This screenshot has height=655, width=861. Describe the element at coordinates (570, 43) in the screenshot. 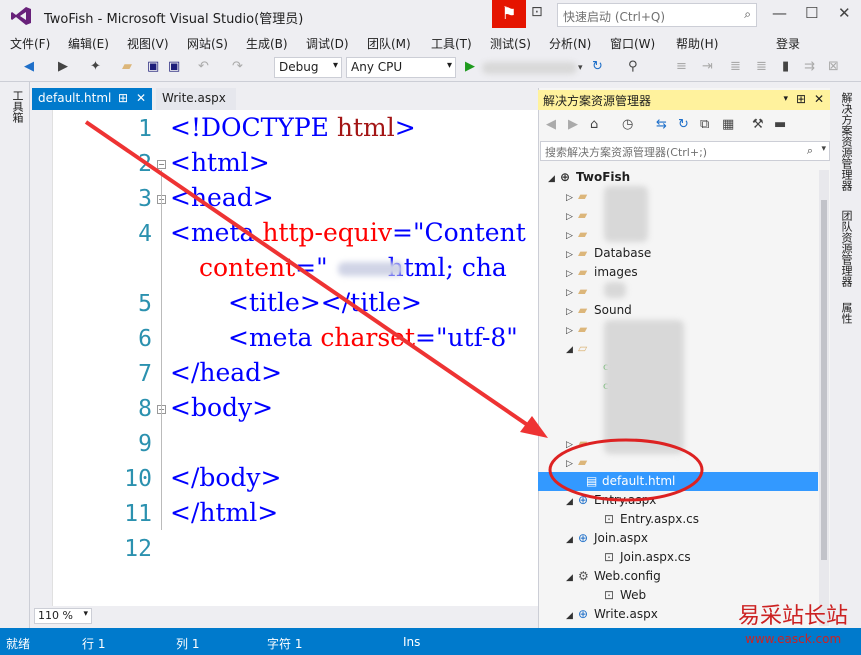

I see `menu-analyze: 分析(N)` at that location.